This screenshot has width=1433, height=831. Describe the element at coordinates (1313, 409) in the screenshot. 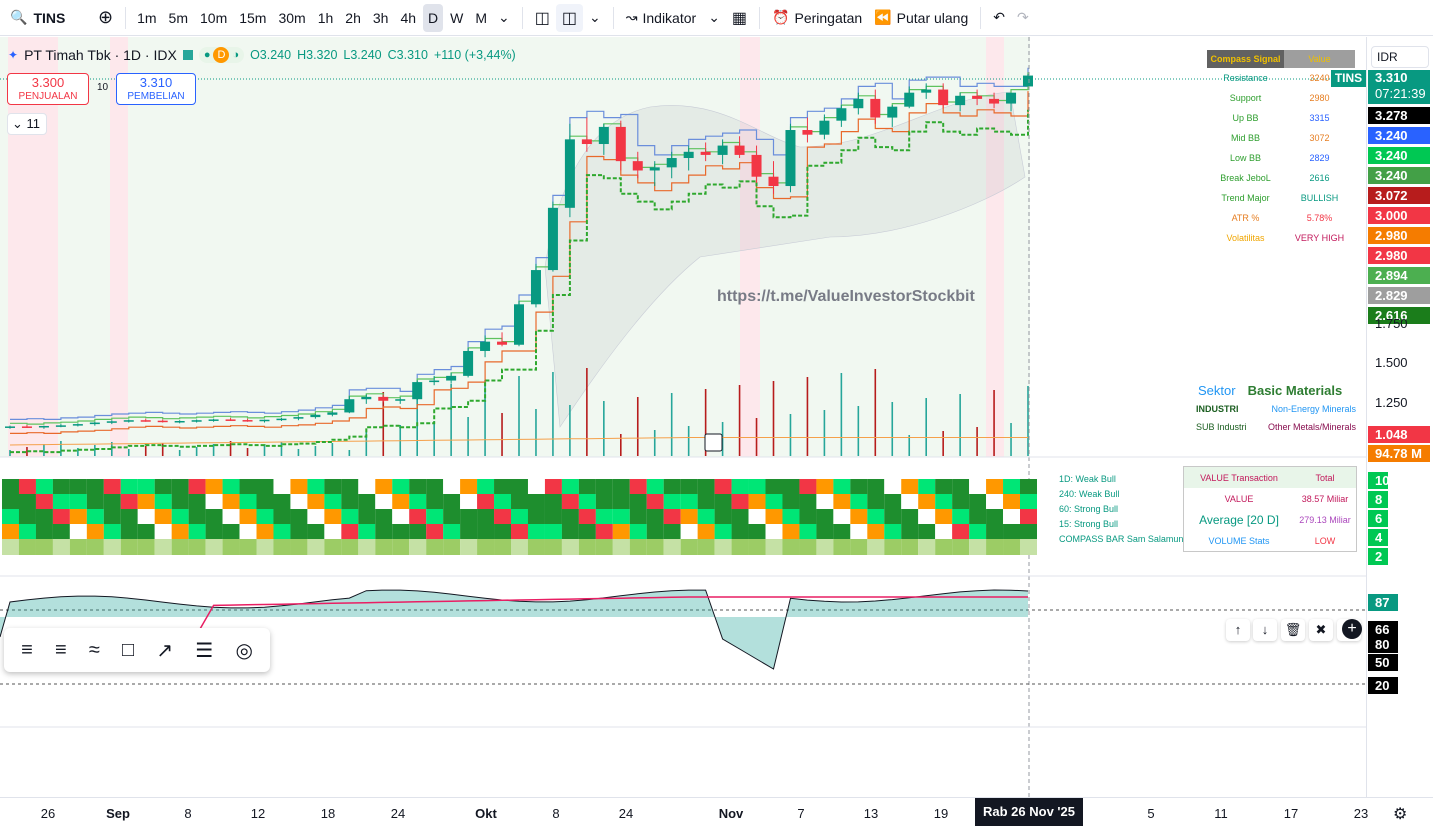

I see `industri-value: Non-Energy Minerals` at that location.